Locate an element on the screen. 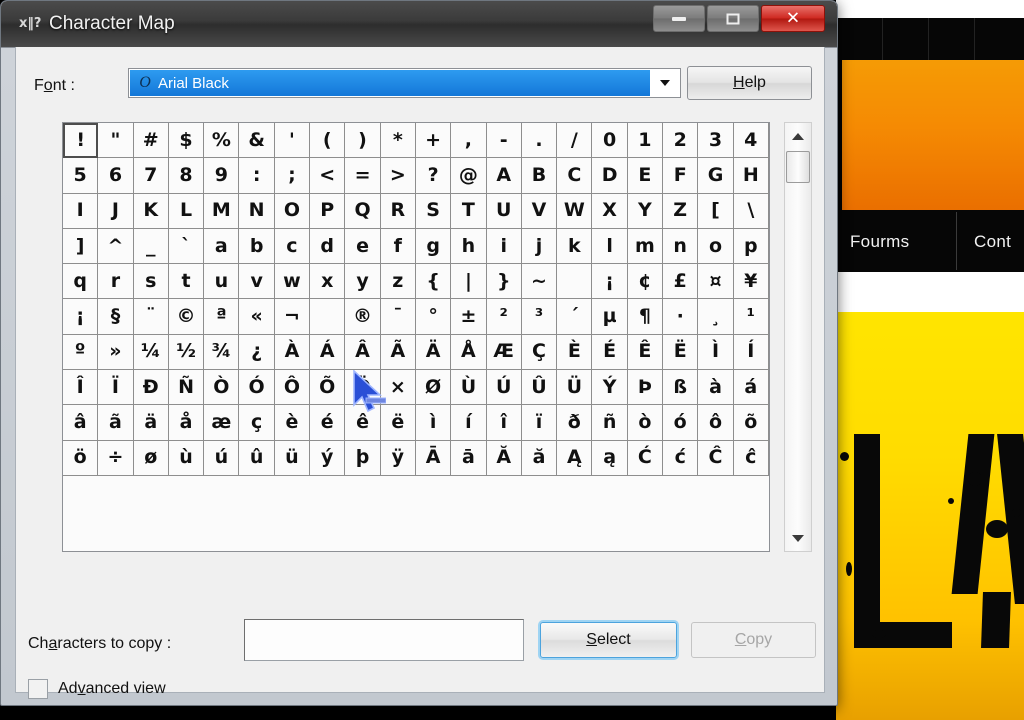 Image resolution: width=1024 pixels, height=720 pixels. character-cell: ÿ is located at coordinates (398, 458).